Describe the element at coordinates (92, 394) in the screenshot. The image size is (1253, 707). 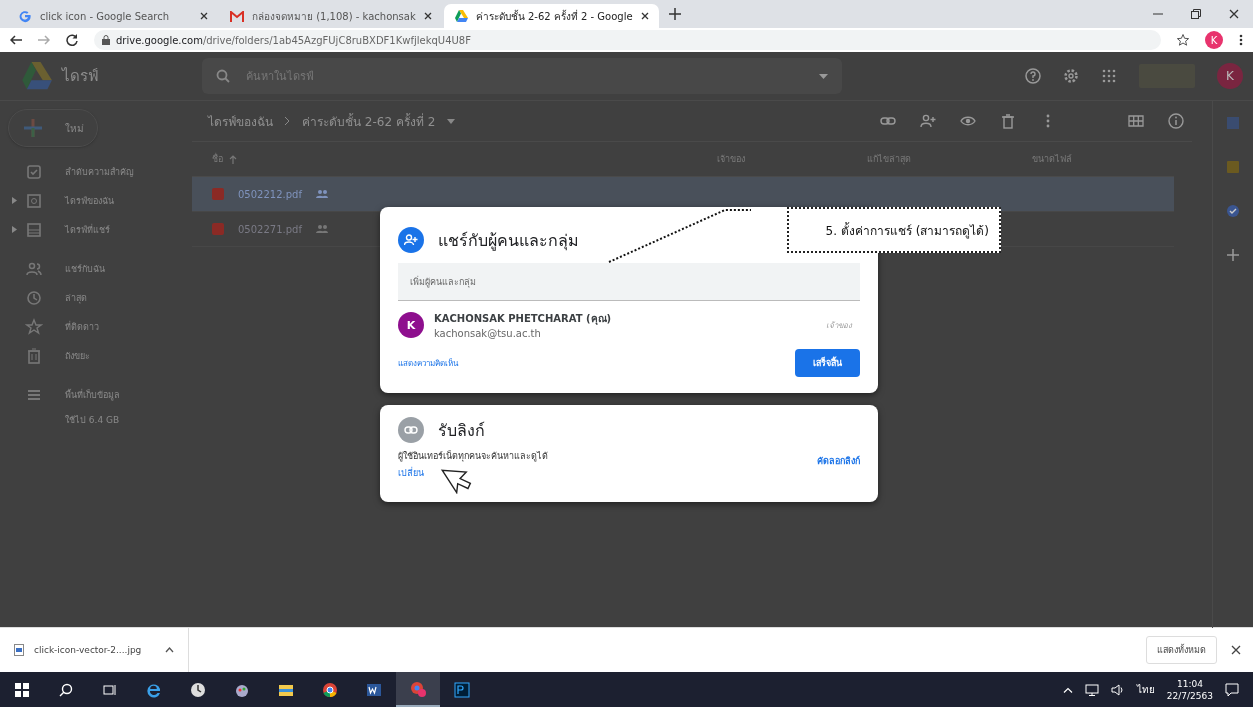
I see `sidebar-item: พื้นที่เก็บข้อมูล` at that location.